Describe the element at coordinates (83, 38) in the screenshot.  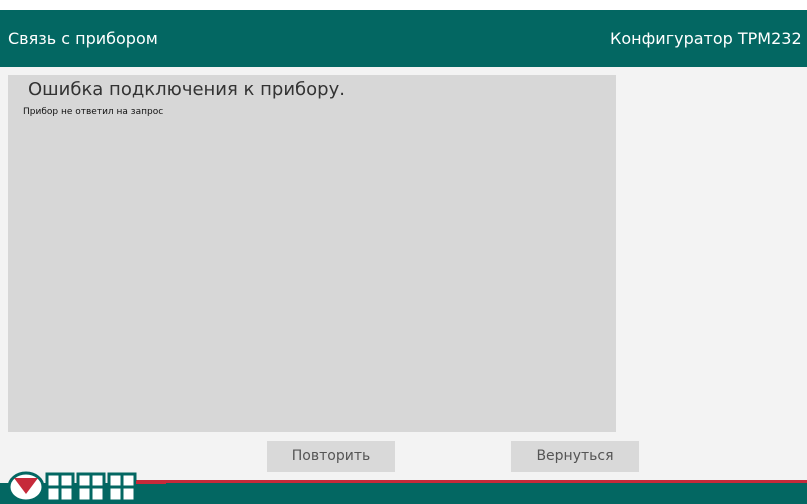
I see `page-title: Связь с прибором` at that location.